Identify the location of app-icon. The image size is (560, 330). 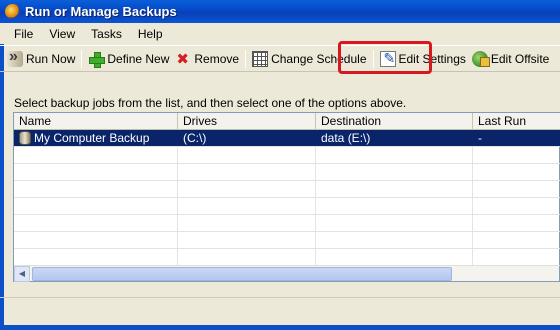
(12, 11).